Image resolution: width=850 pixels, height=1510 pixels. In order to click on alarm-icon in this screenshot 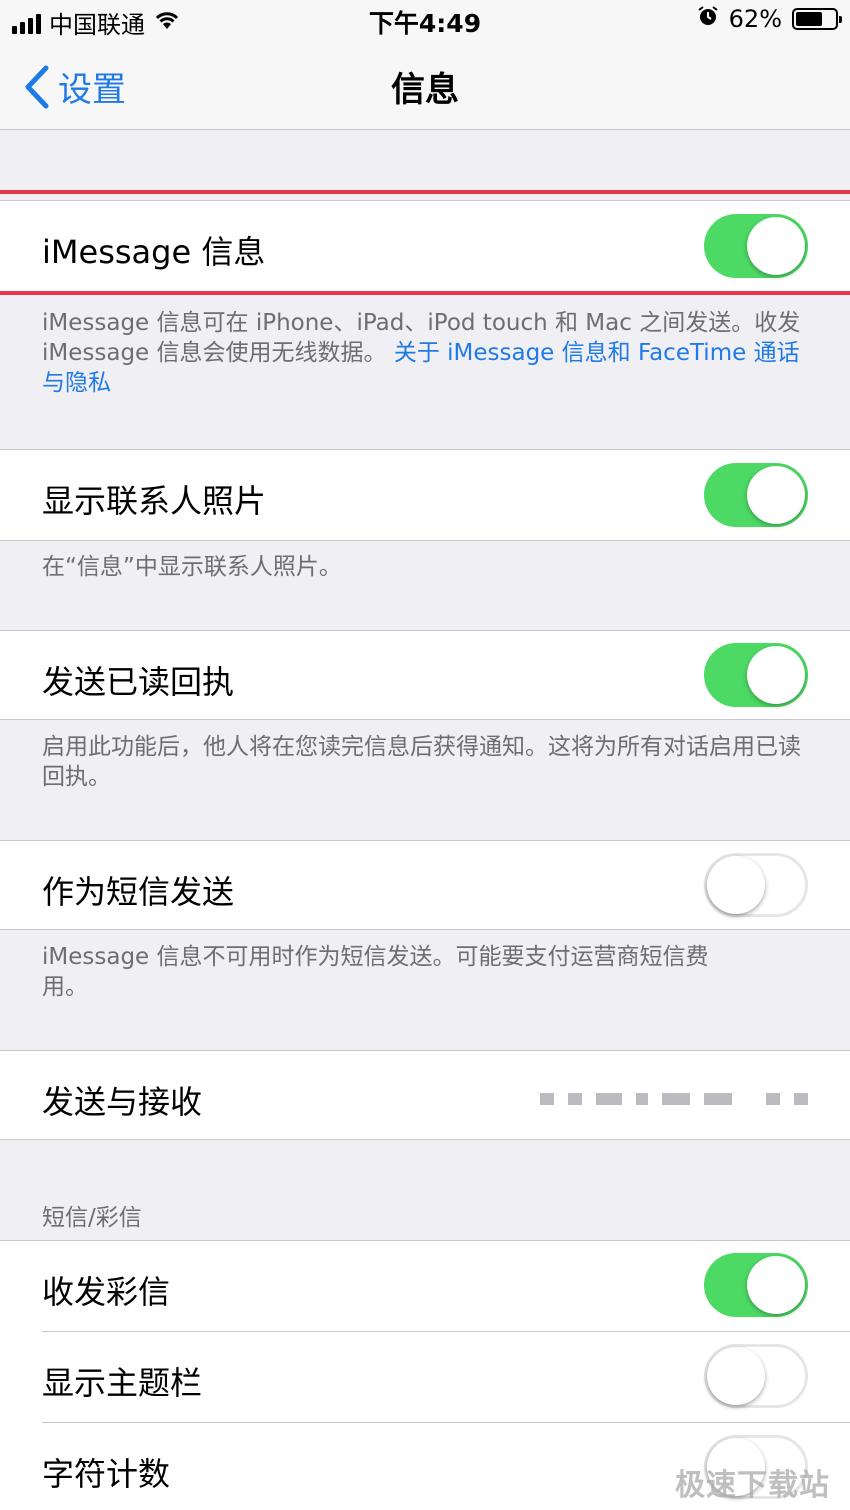, I will do `click(708, 19)`.